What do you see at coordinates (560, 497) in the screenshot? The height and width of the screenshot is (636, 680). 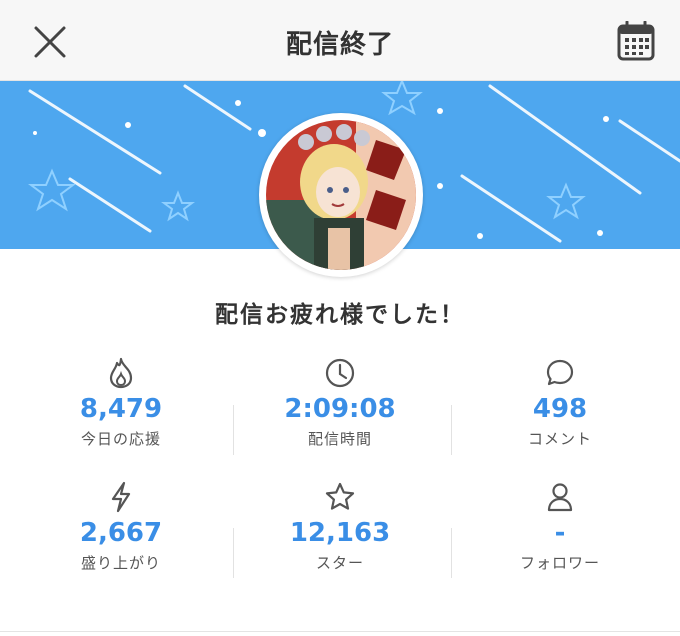 I see `person-icon` at bounding box center [560, 497].